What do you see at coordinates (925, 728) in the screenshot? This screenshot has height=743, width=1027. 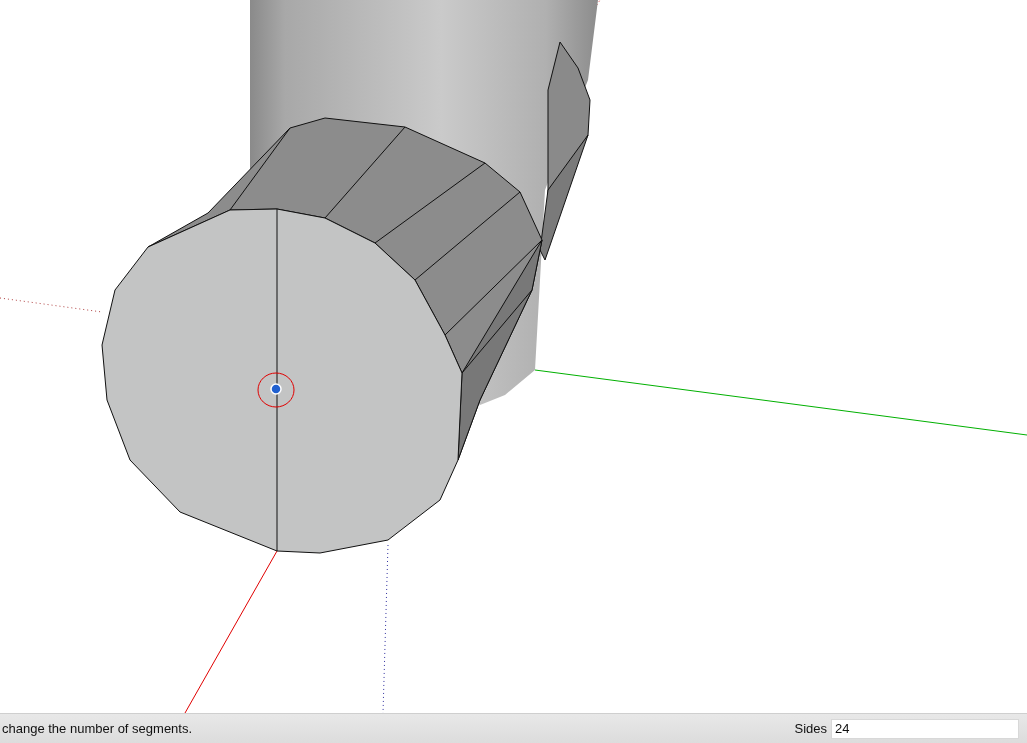 I see `measurement-field: 24` at bounding box center [925, 728].